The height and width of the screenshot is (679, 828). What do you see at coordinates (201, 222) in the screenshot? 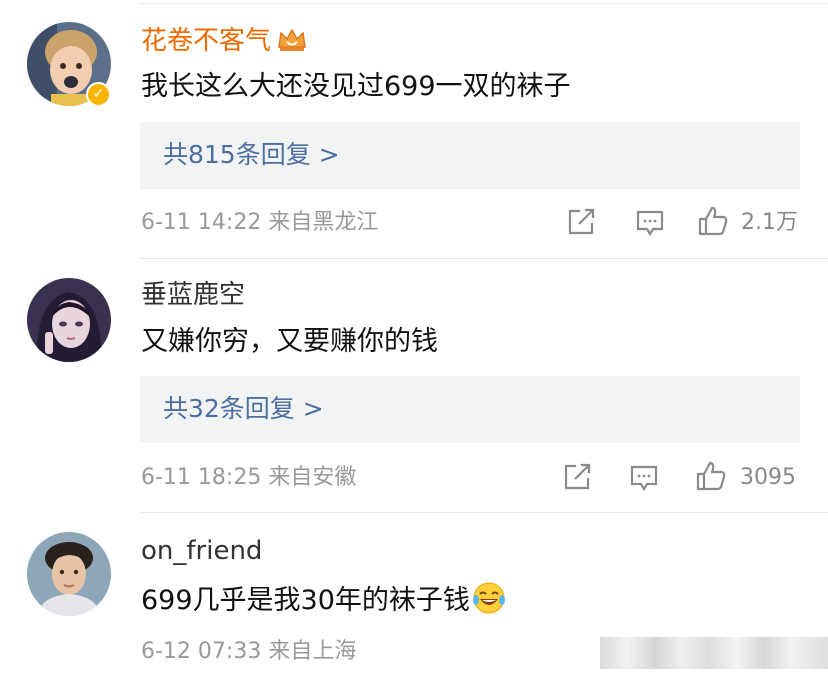
I see `comment-time: 6-11 14:22` at bounding box center [201, 222].